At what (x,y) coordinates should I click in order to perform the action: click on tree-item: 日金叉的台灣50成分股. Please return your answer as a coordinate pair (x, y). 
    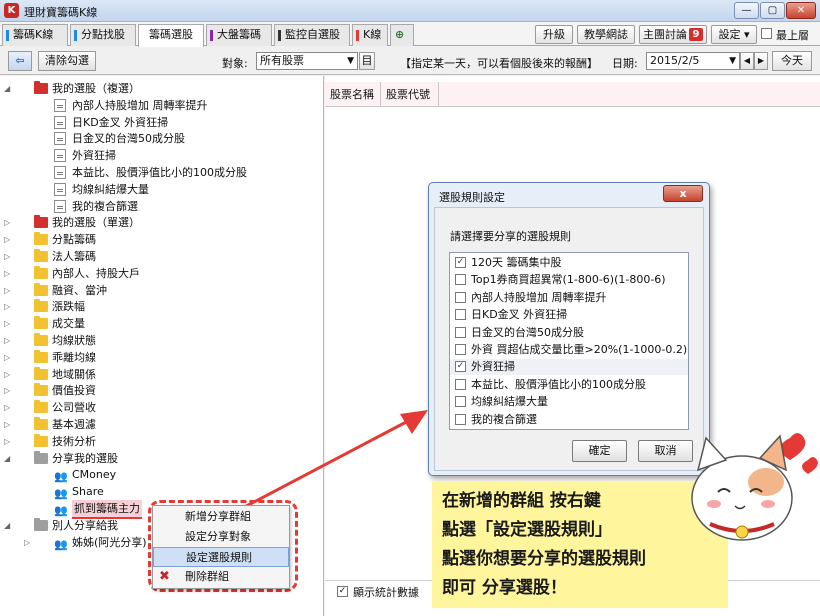
    Looking at the image, I should click on (160, 138).